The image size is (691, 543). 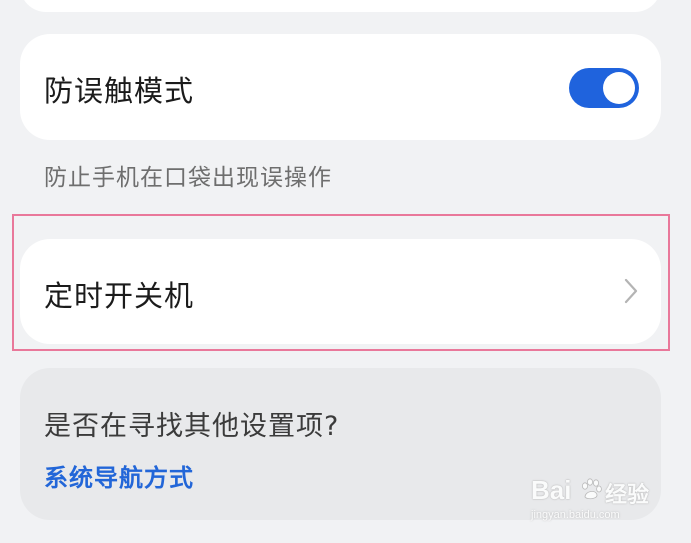 I want to click on anti-mistouch-description: 防止手机在口袋出现误操作, so click(x=188, y=178).